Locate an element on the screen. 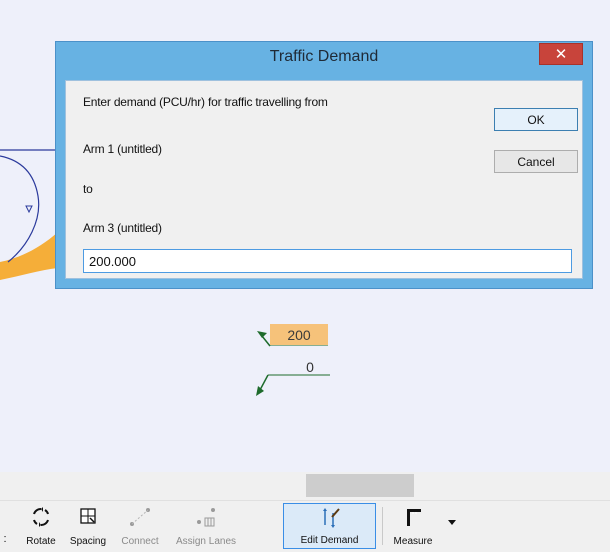 The width and height of the screenshot is (610, 552). overflow-glyph: : is located at coordinates (5, 539).